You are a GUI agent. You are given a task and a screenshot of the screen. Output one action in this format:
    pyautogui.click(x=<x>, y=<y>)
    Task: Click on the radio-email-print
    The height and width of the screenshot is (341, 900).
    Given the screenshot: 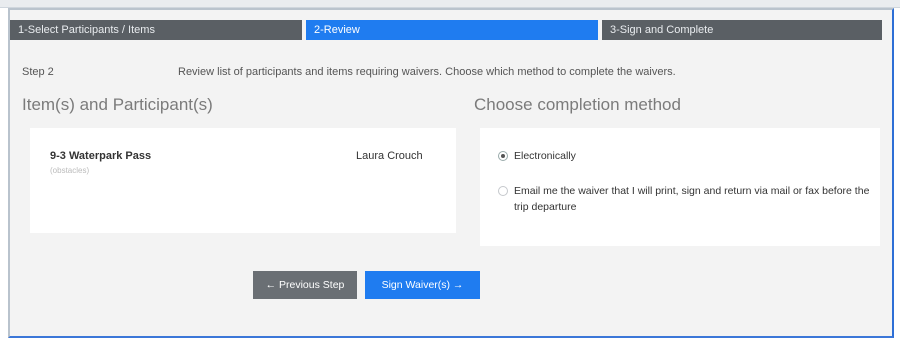 What is the action you would take?
    pyautogui.click(x=503, y=191)
    